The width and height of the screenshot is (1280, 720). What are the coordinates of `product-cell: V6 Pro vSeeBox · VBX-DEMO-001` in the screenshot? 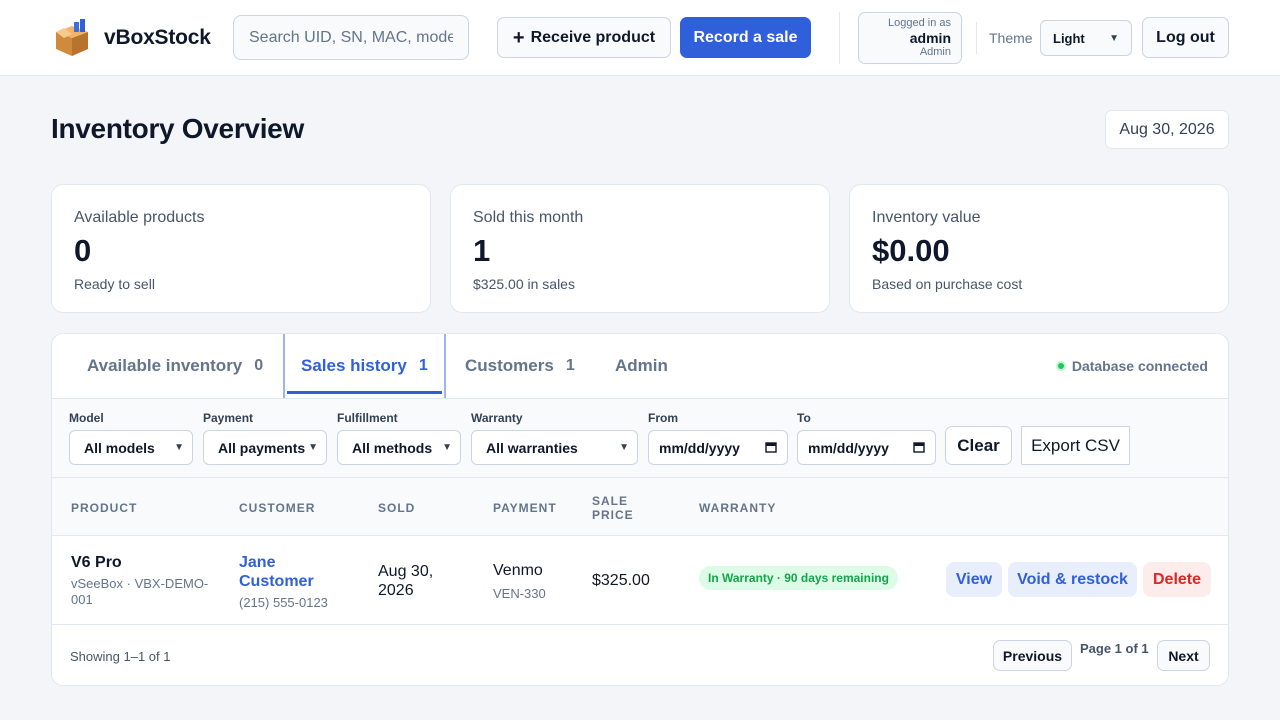 It's located at (141, 581).